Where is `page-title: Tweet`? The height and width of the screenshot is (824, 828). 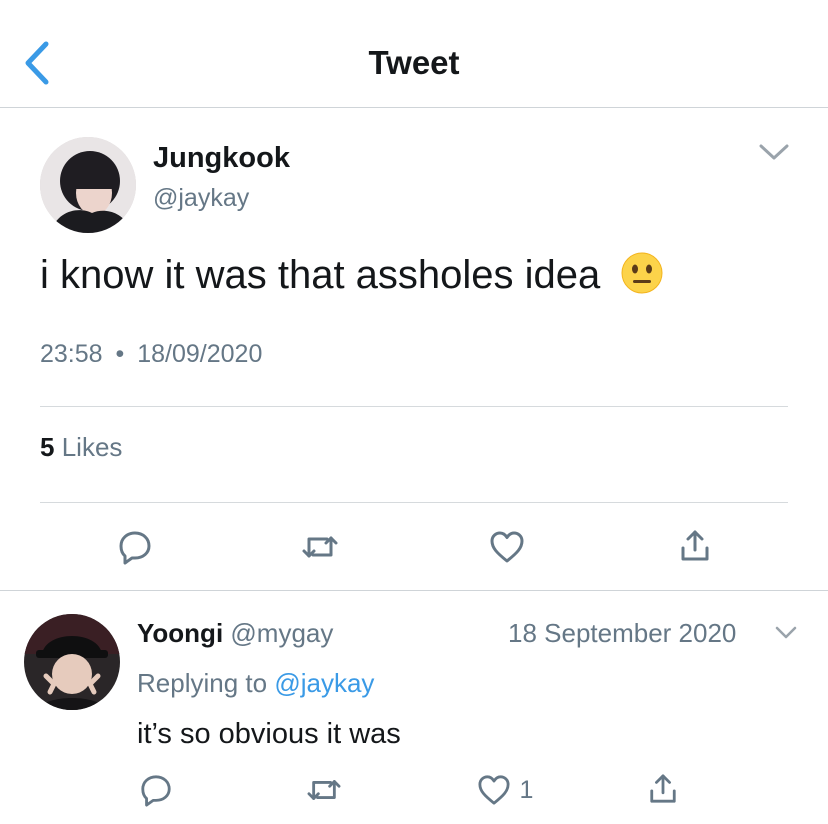 page-title: Tweet is located at coordinates (414, 62).